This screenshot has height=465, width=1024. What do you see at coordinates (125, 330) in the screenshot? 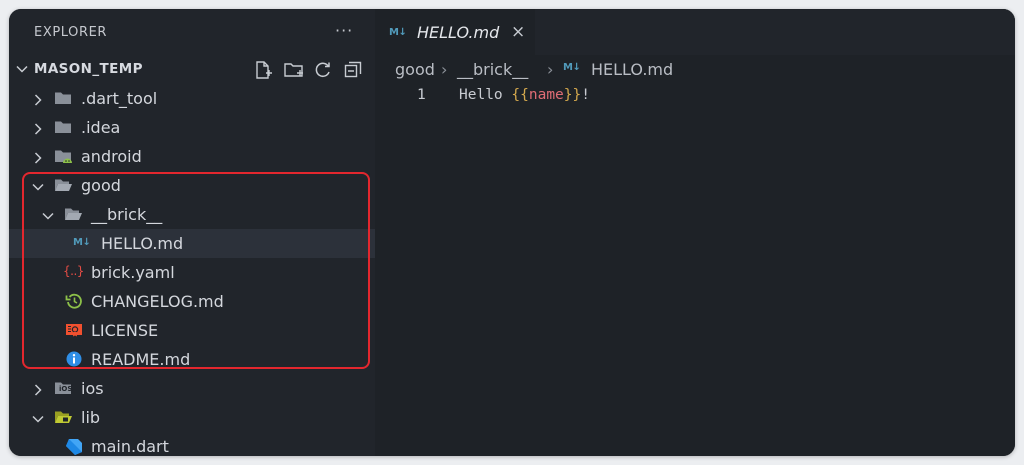
I see `tree-item-label: LICENSE` at bounding box center [125, 330].